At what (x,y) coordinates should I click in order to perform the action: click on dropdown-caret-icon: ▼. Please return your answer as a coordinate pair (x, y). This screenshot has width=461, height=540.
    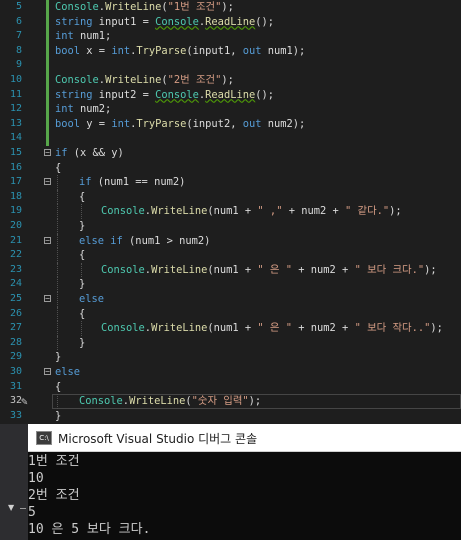
    Looking at the image, I should click on (11, 507).